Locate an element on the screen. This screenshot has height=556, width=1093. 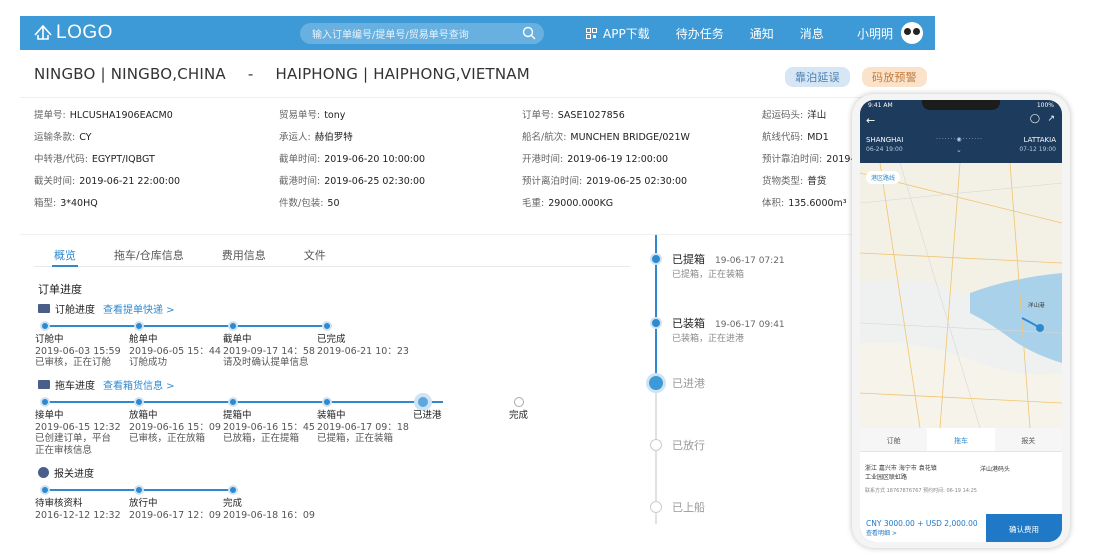
timeline-status-label: 已装箱 is located at coordinates (688, 323).